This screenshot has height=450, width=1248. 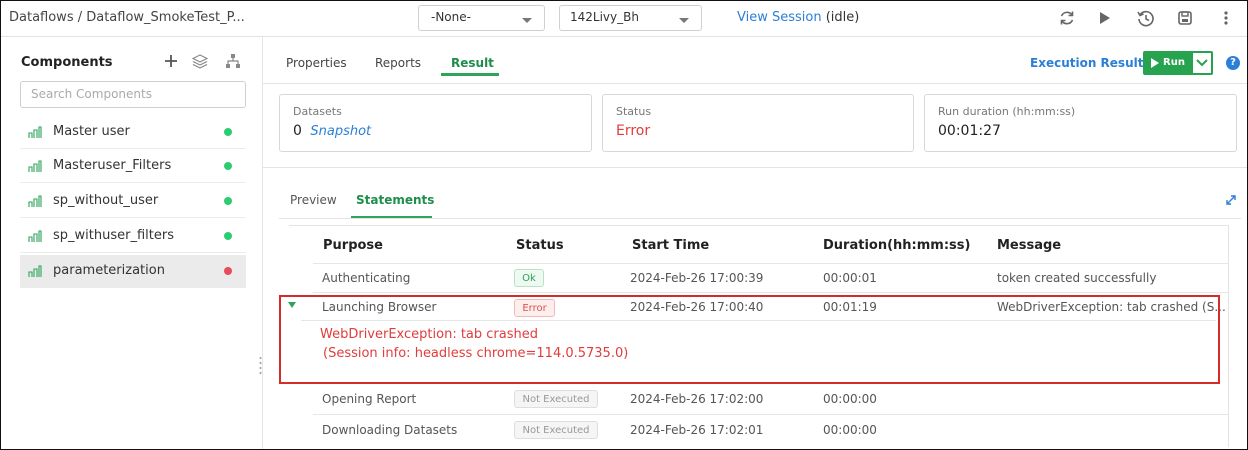 What do you see at coordinates (633, 131) in the screenshot?
I see `status-value: Error` at bounding box center [633, 131].